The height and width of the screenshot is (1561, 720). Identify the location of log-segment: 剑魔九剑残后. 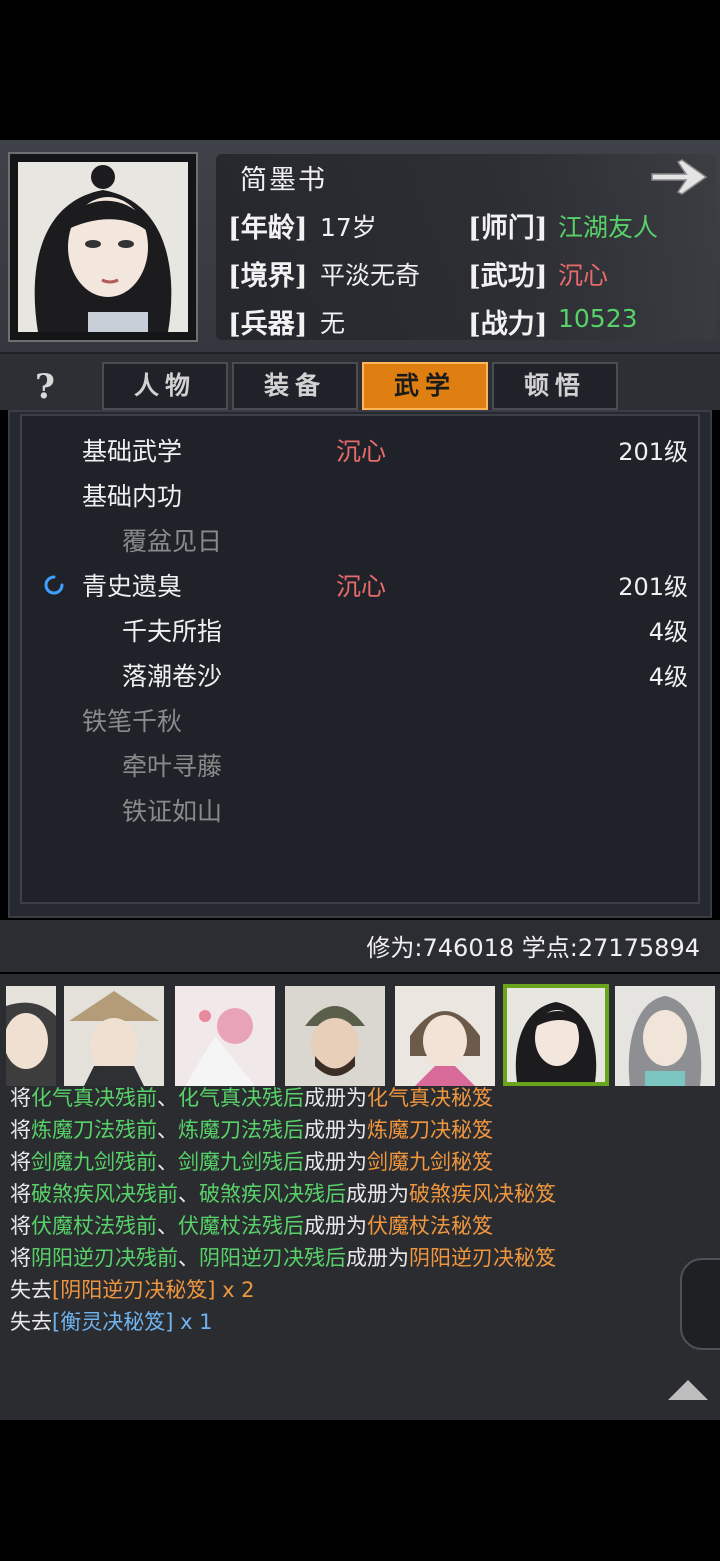
(241, 1162).